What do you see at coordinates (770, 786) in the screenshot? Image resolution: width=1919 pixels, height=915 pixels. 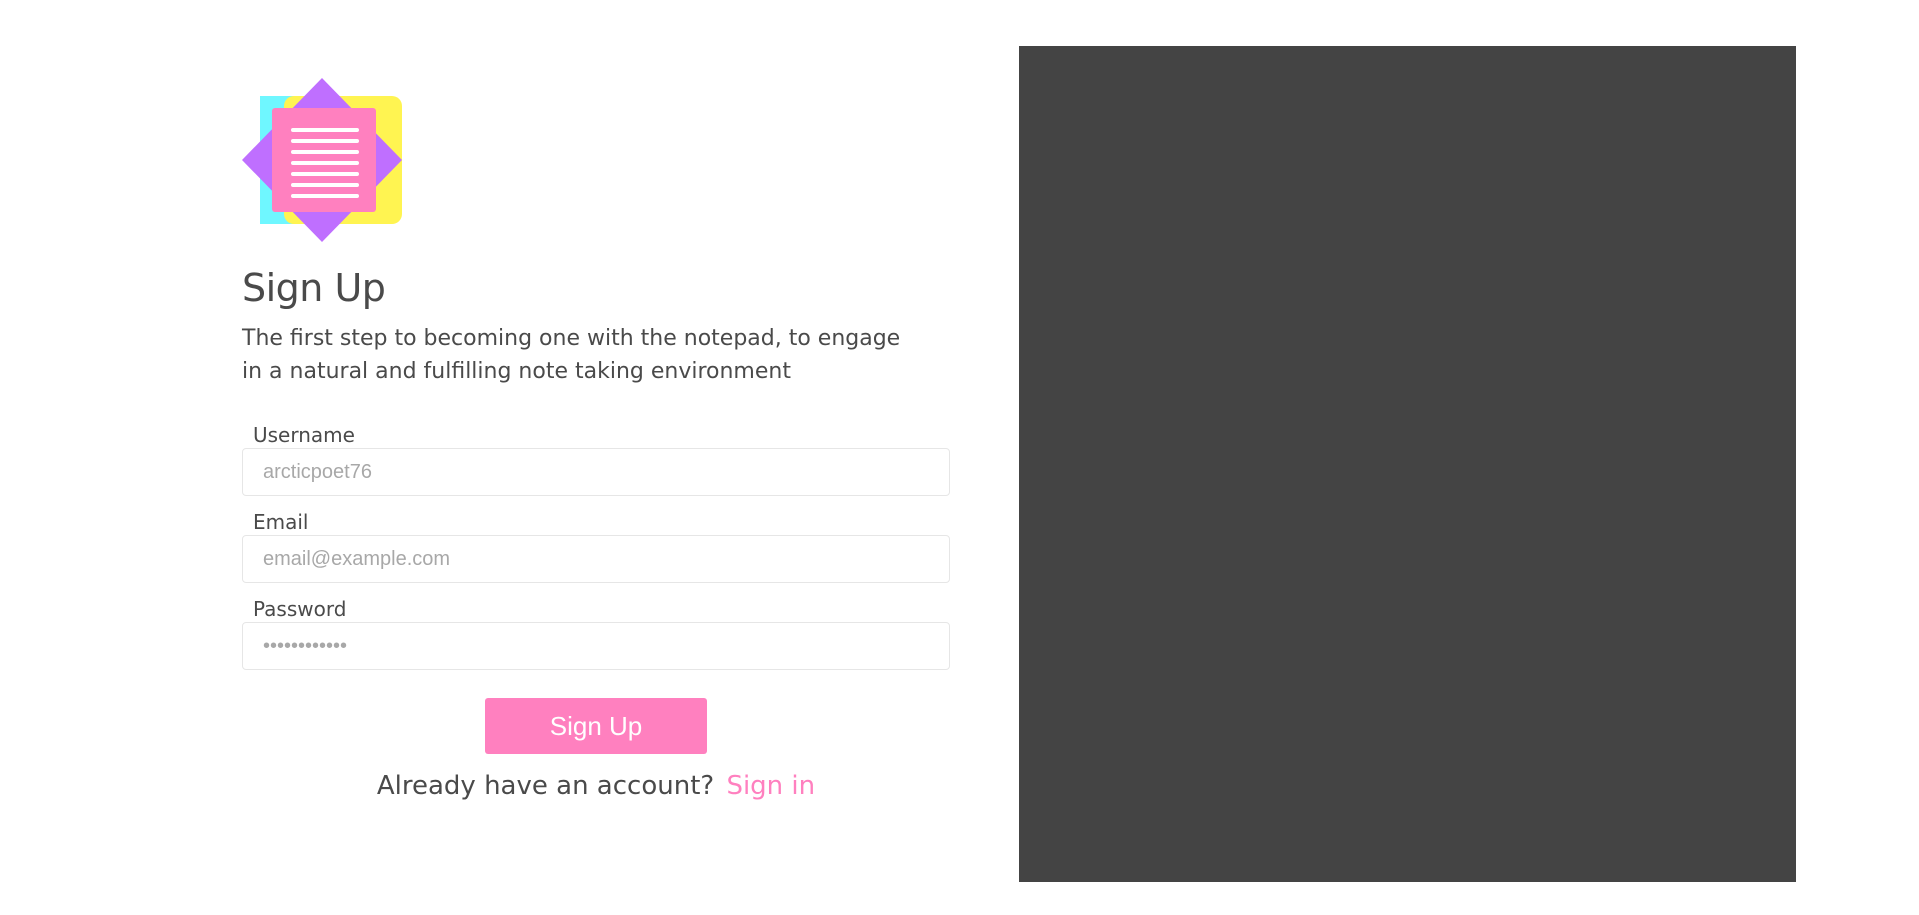 I see `sign-in-link: Sign in` at bounding box center [770, 786].